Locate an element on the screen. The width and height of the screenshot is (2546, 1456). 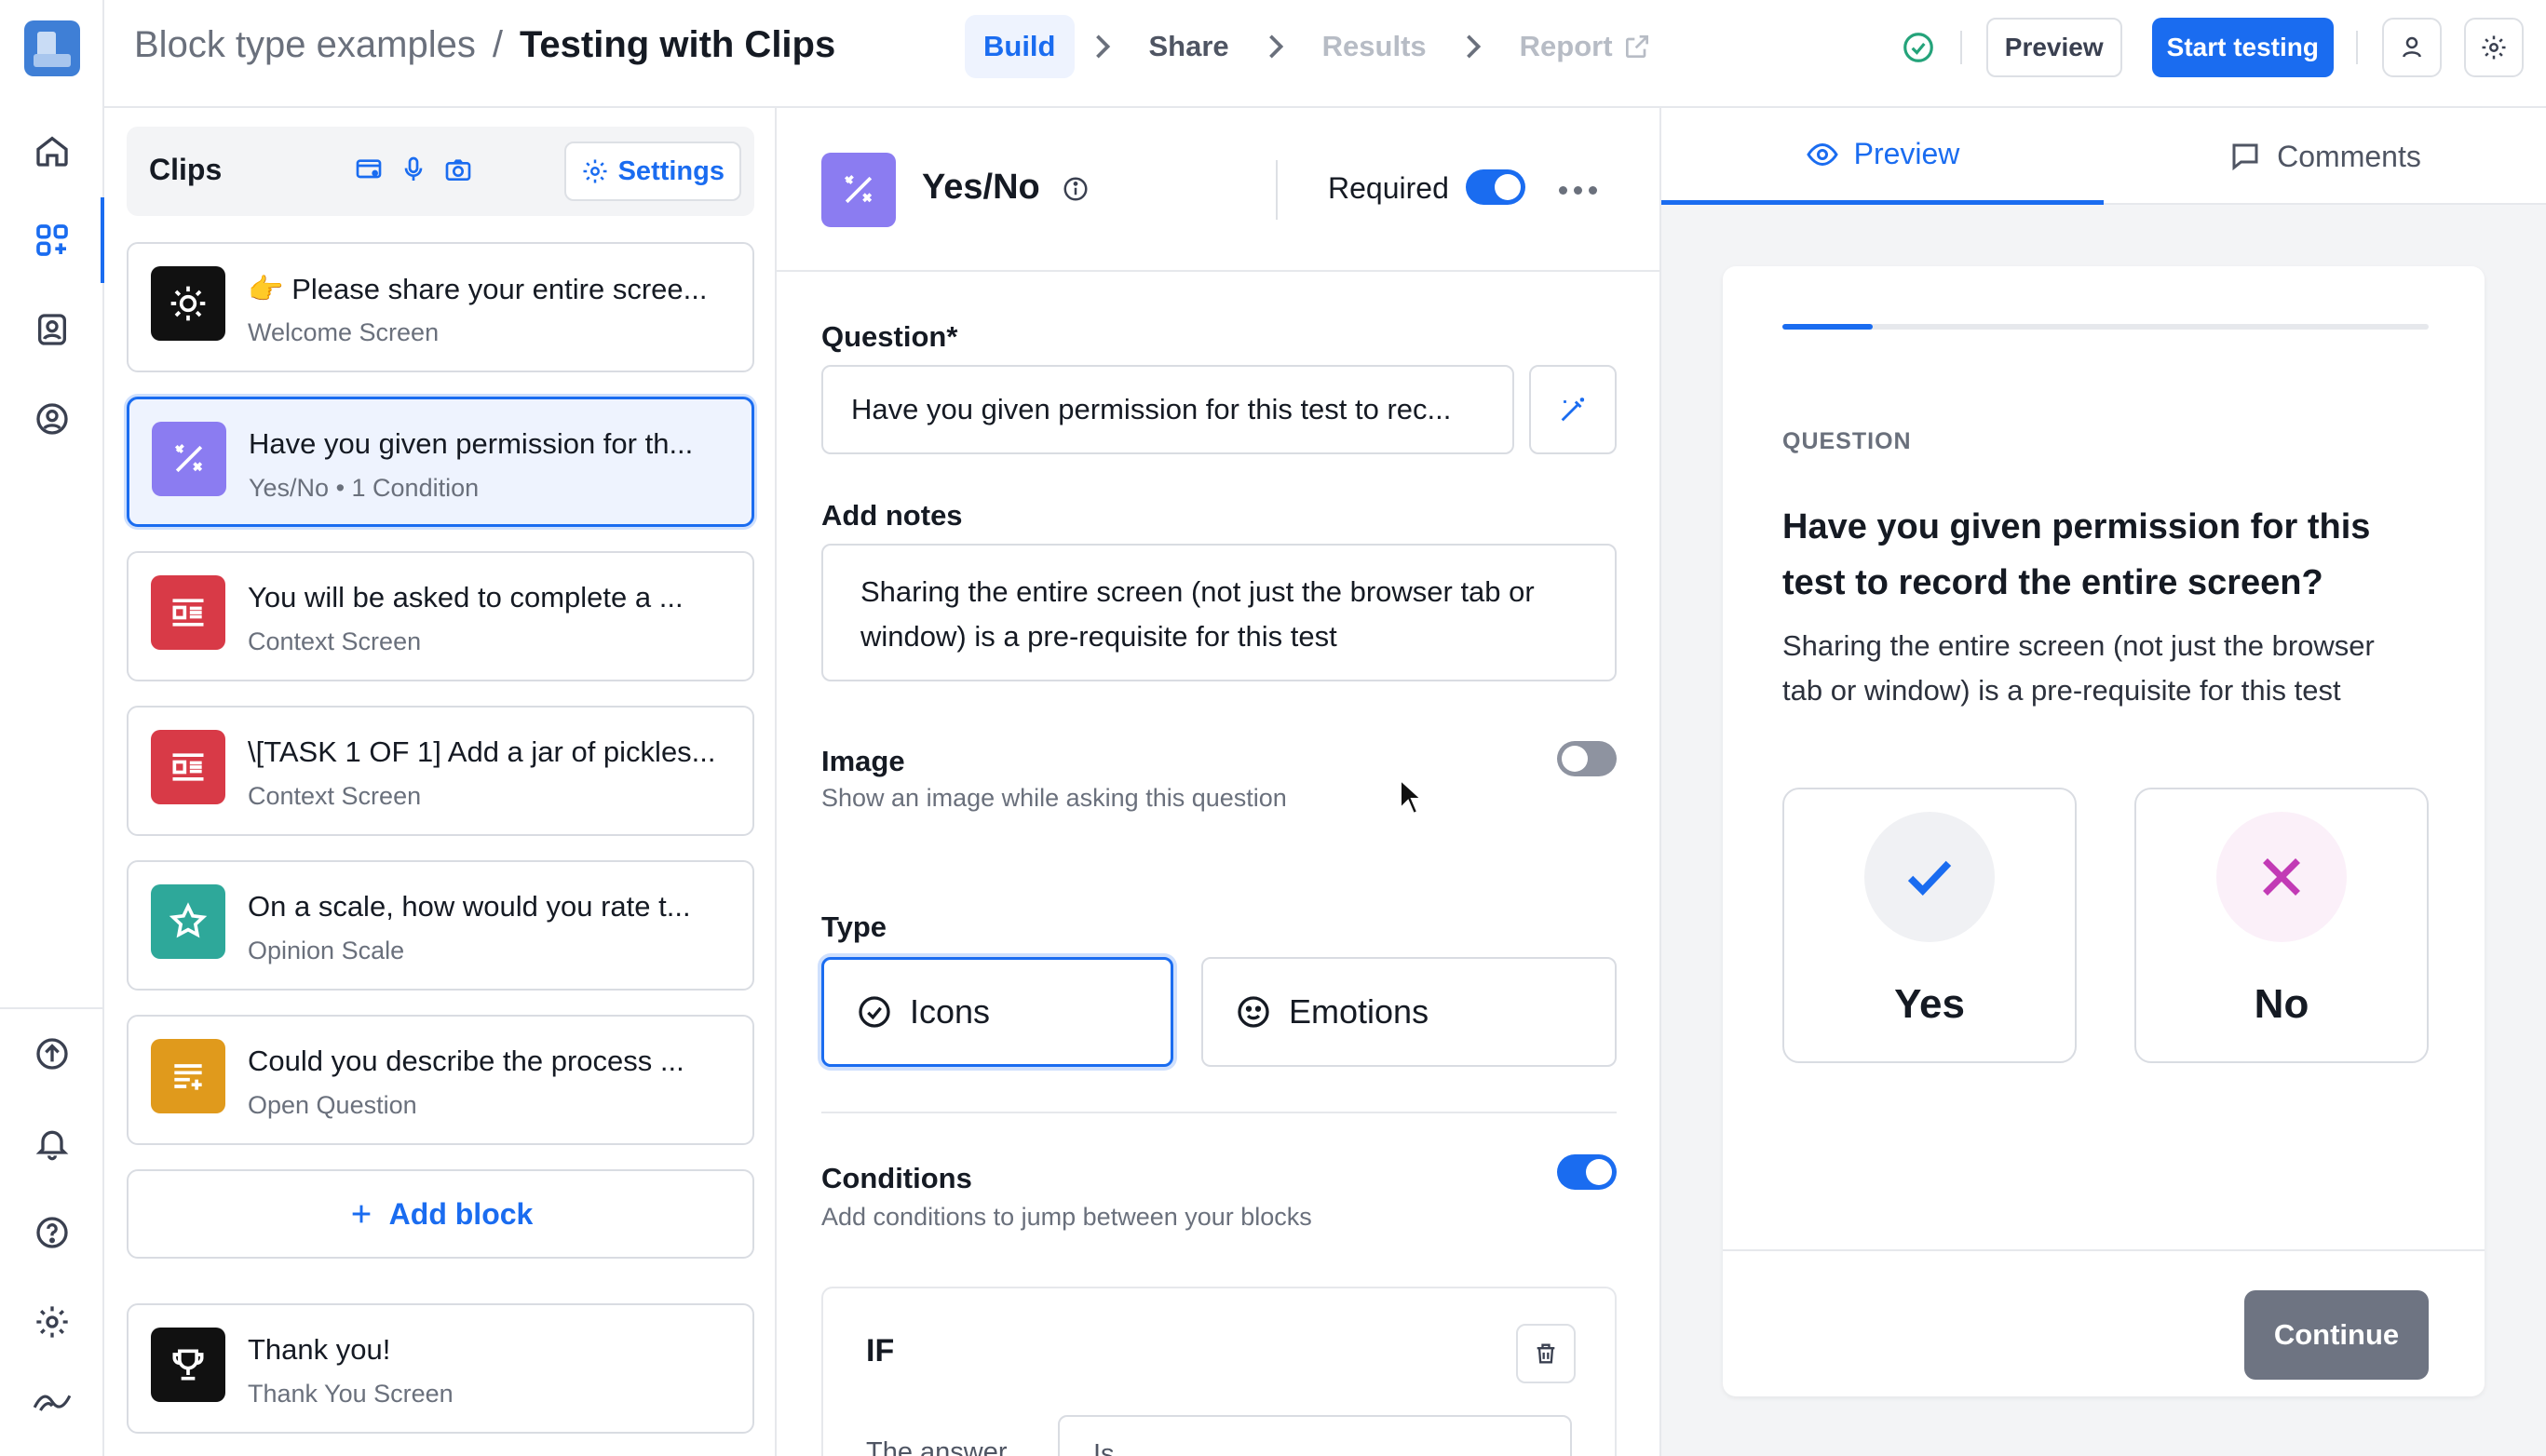
answer-no-button: No is located at coordinates (2281, 925).